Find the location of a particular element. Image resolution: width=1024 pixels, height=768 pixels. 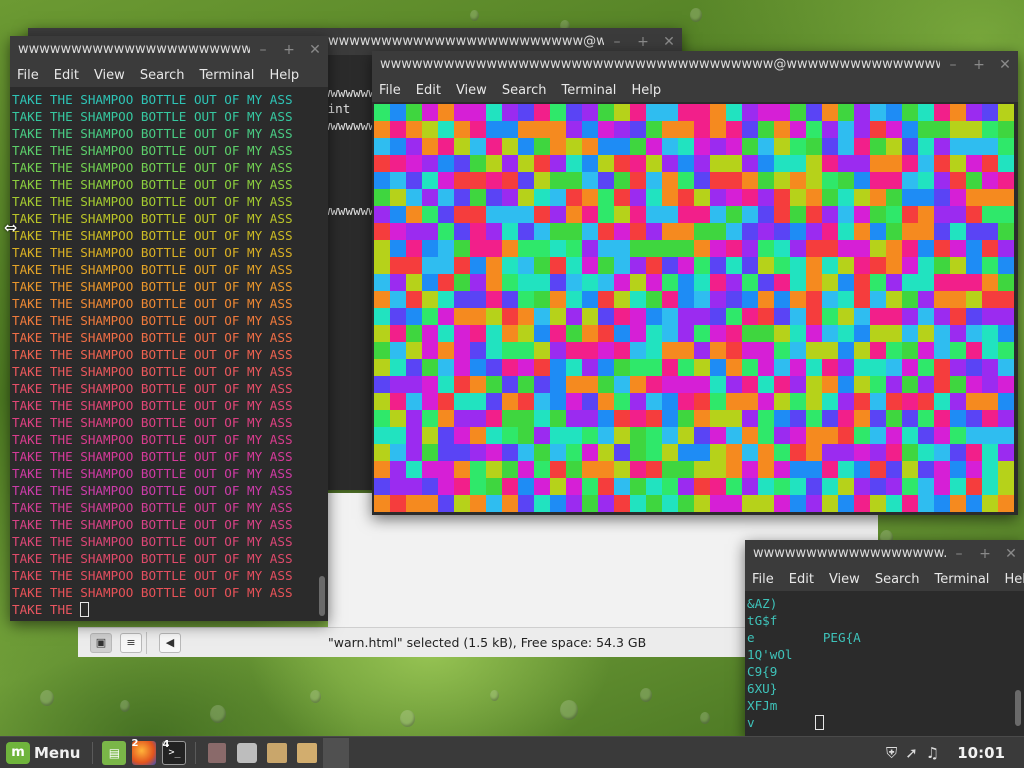

left-terminal-titlebar: wwwwwwwwwwwwwwwwwwwwww... – + ✕ is located at coordinates (169, 49).